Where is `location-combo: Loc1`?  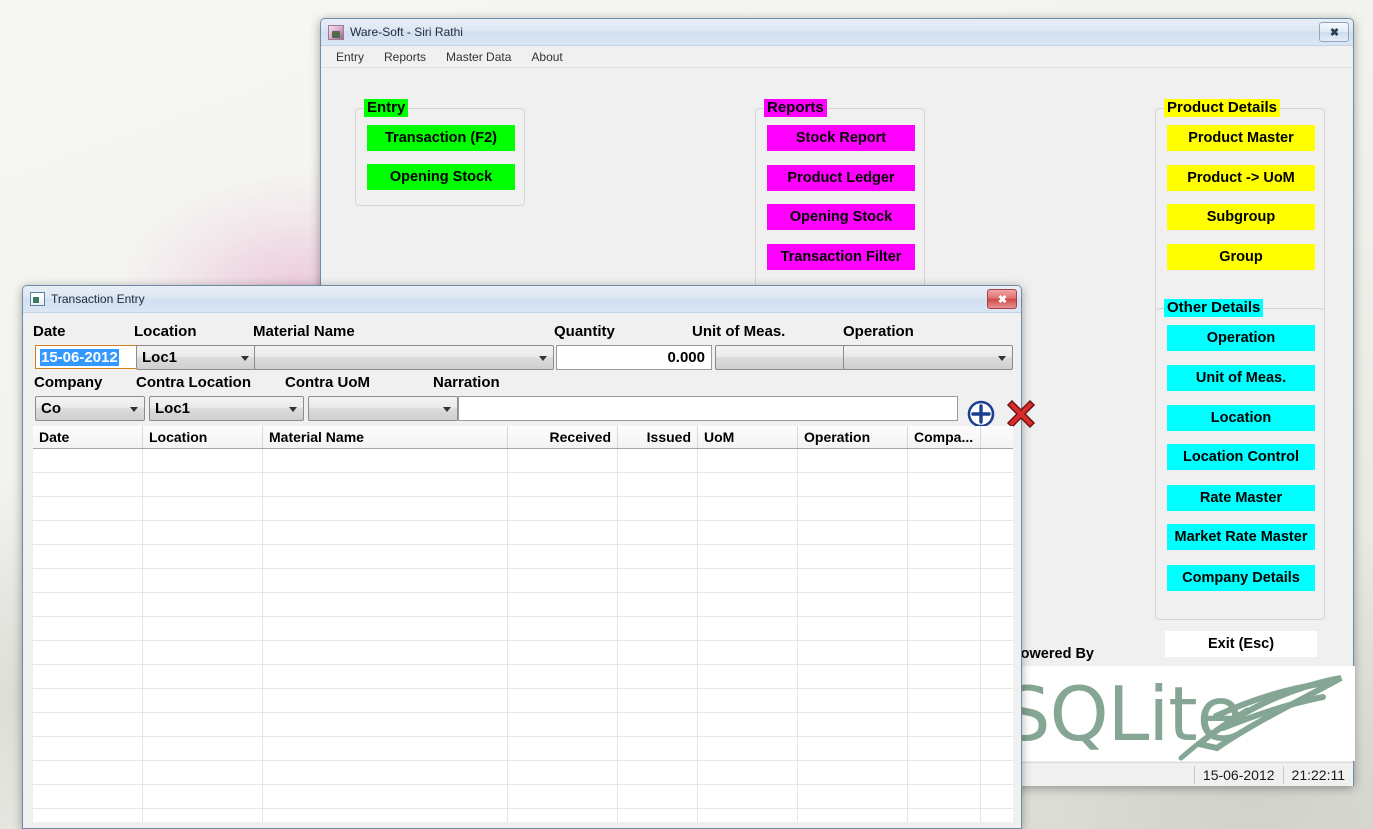 location-combo: Loc1 is located at coordinates (196, 357).